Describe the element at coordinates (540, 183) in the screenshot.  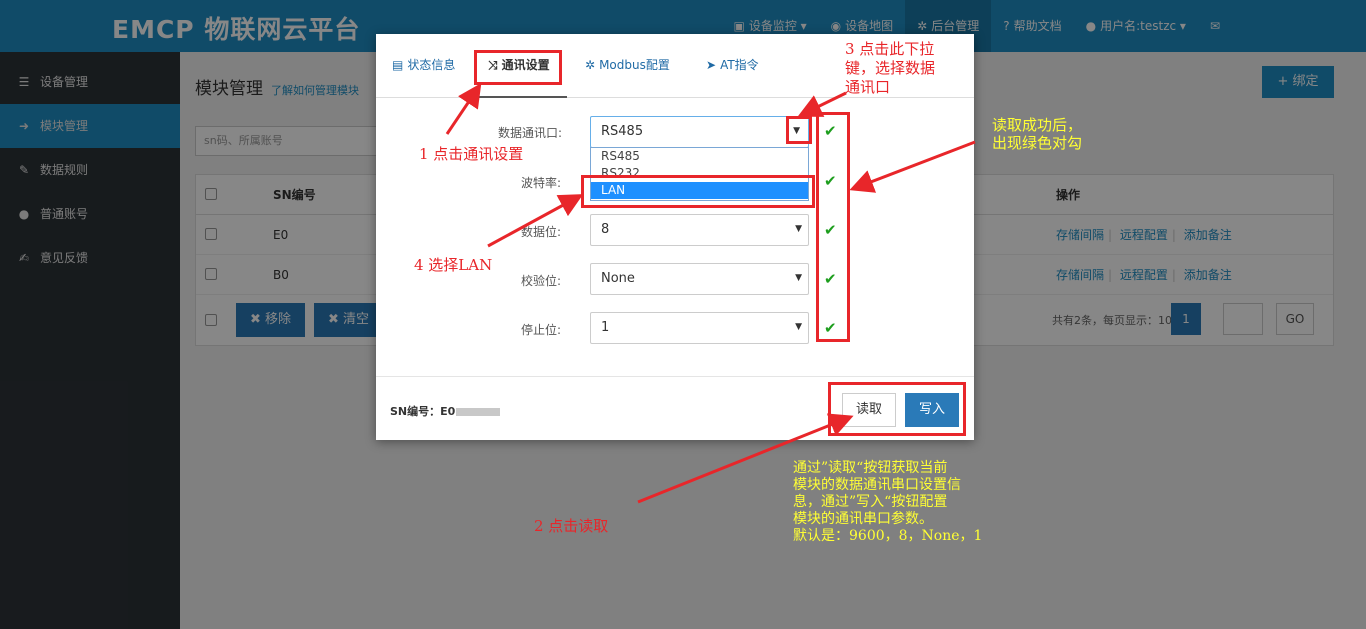
I see `baud-label: 波特率:` at that location.